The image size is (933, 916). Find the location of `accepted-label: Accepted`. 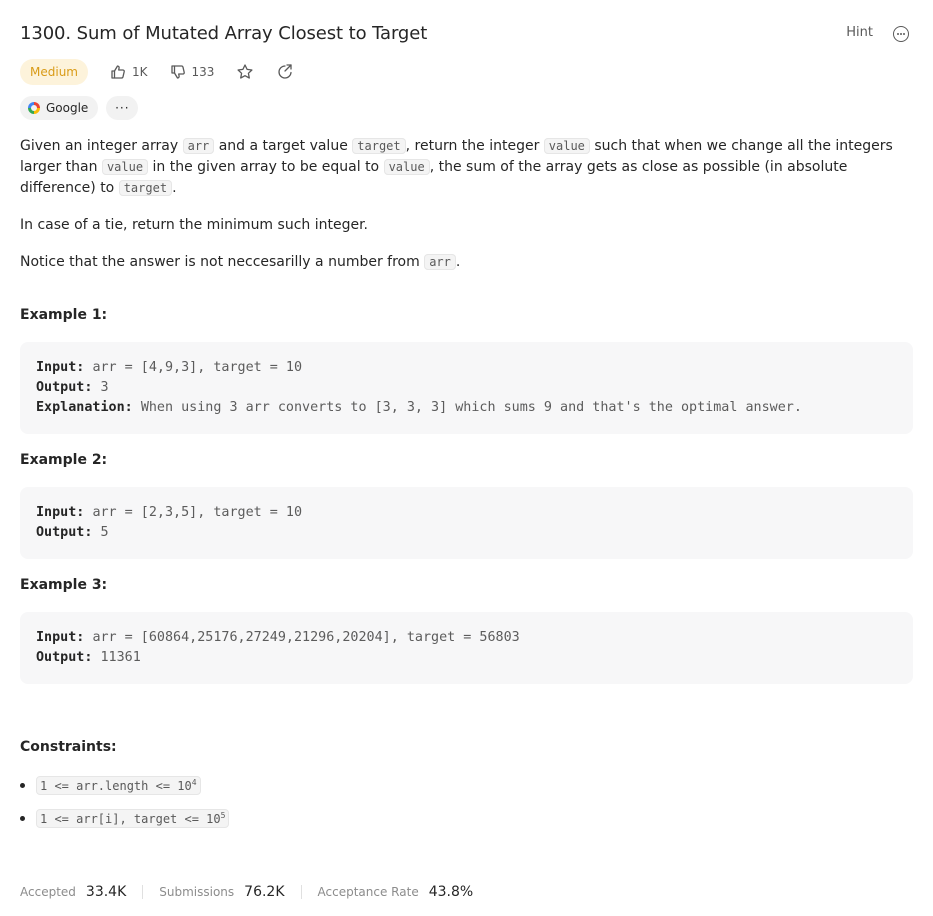

accepted-label: Accepted is located at coordinates (48, 892).